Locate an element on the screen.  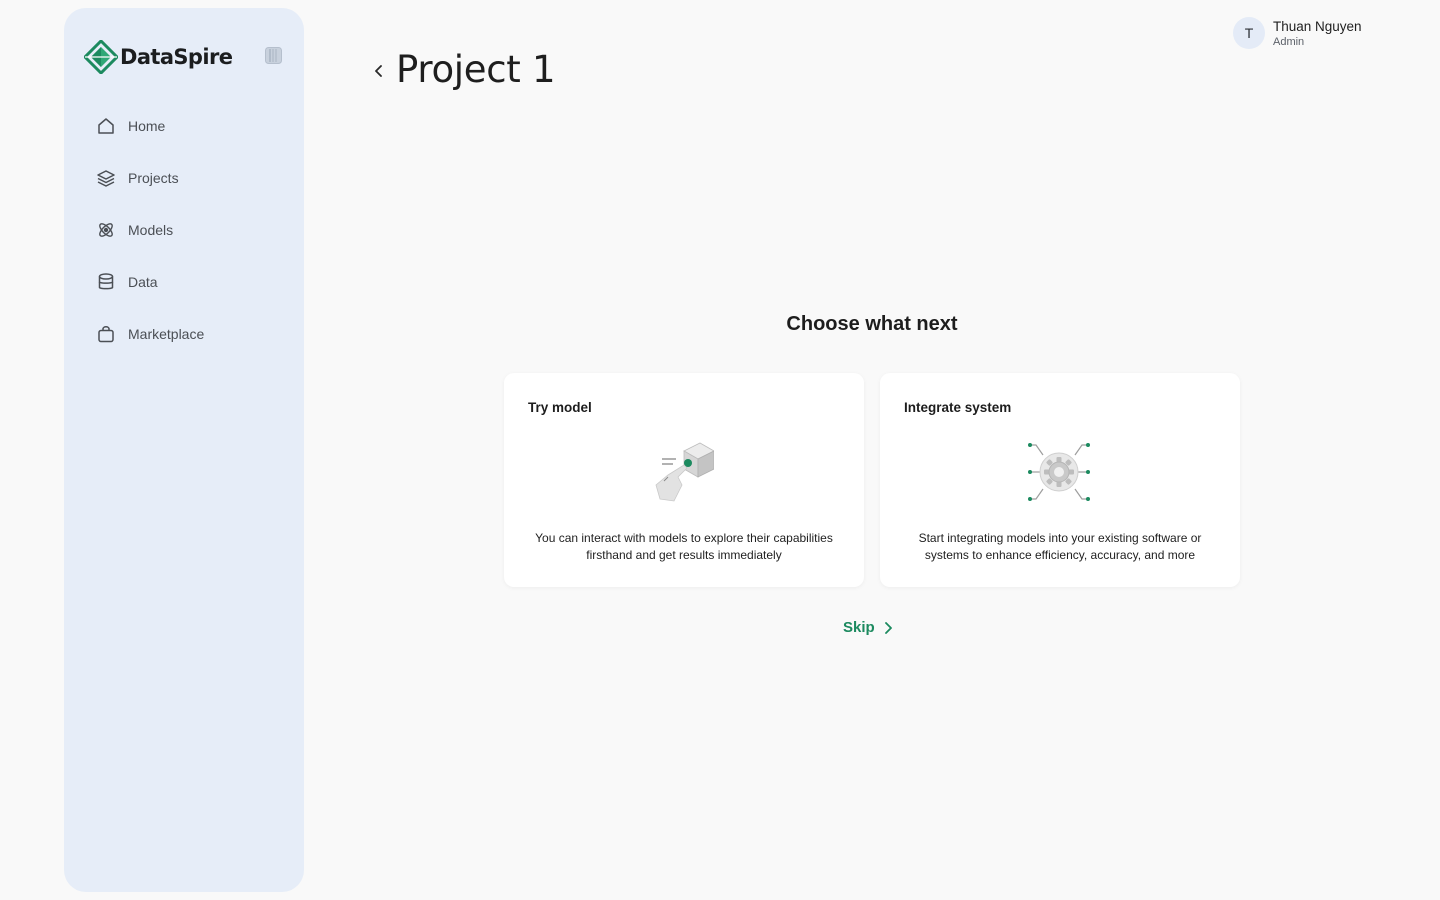
dataspire-logo-icon is located at coordinates (101, 57).